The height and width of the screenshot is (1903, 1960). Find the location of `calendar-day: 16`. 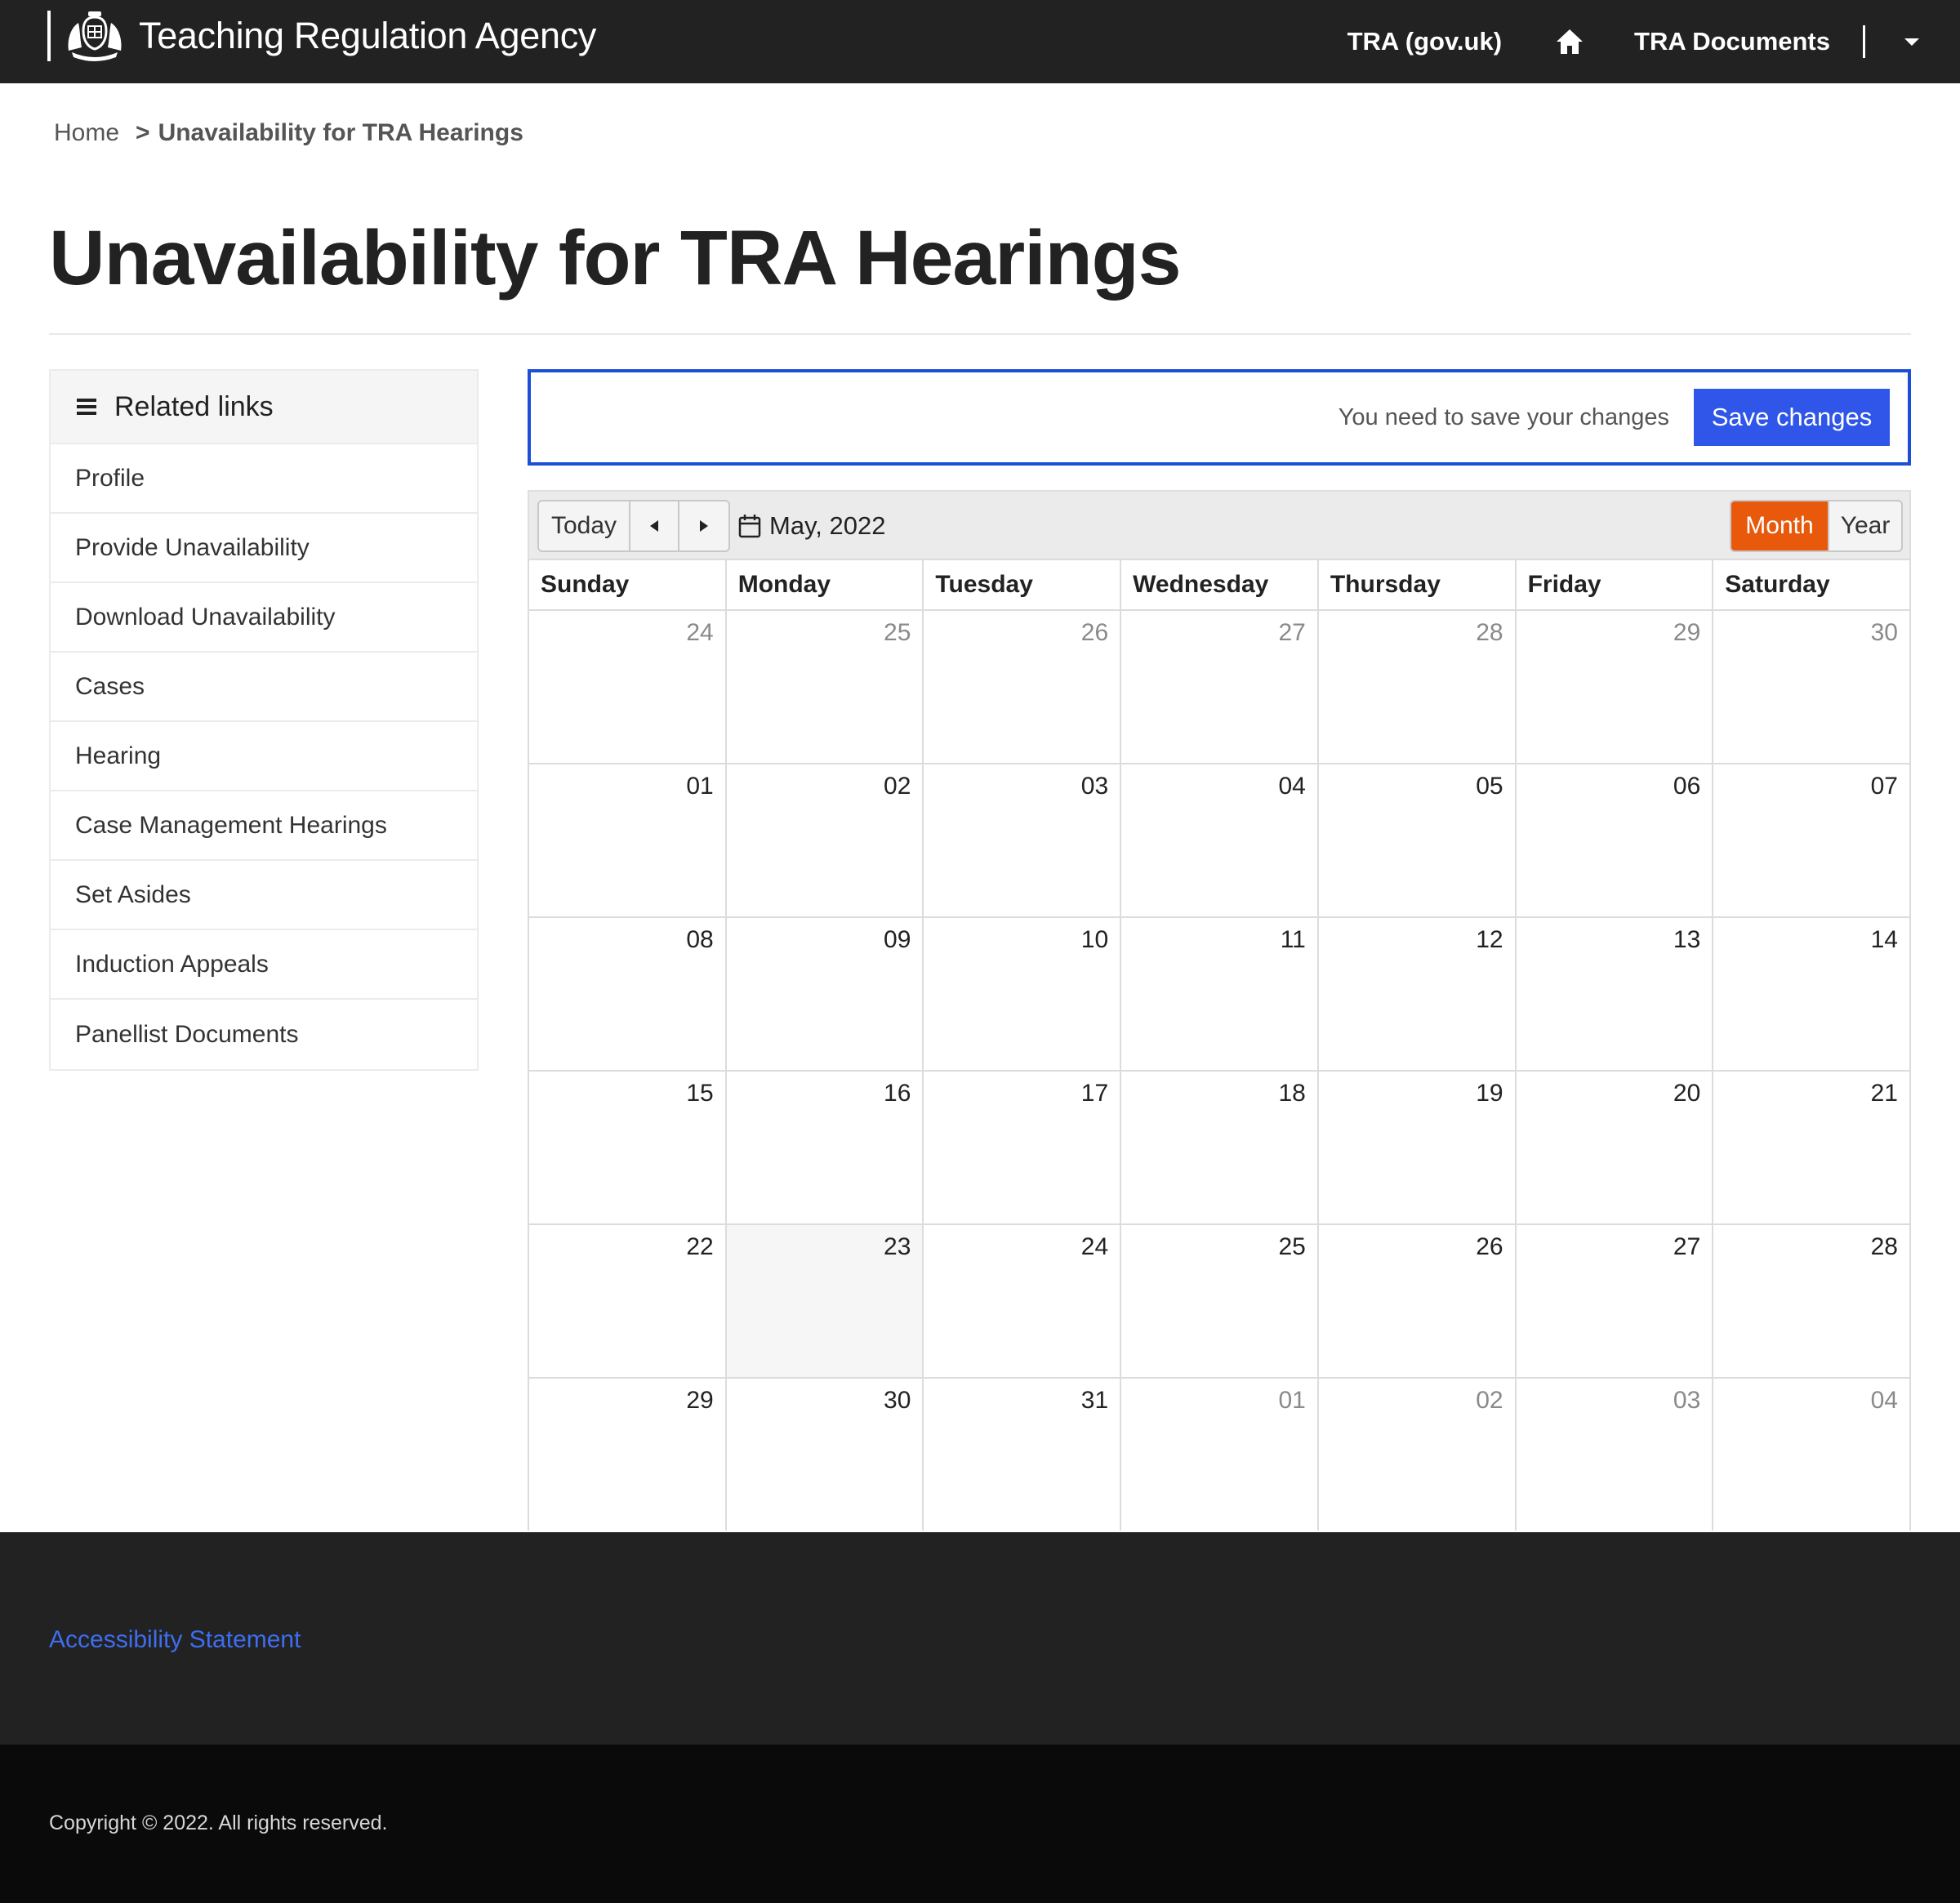

calendar-day: 16 is located at coordinates (825, 1148).